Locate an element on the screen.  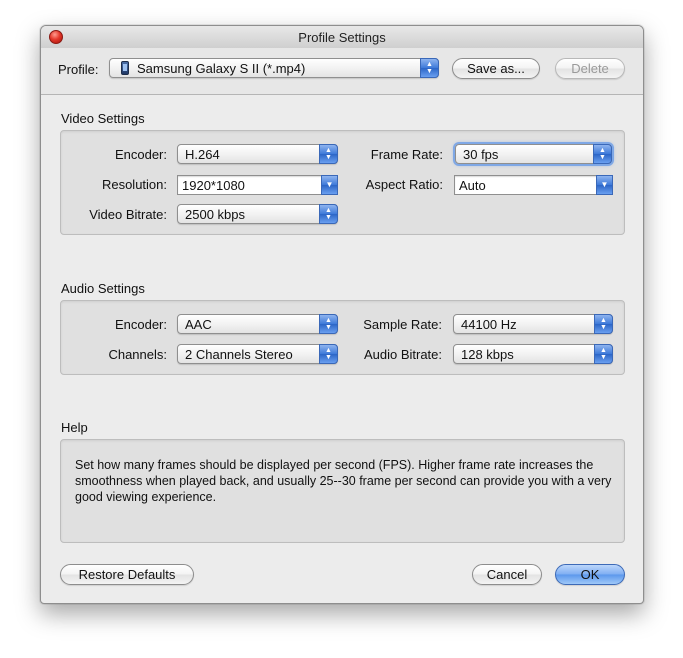
aspect-ratio-label: Aspect Ratio: is located at coordinates (404, 184).